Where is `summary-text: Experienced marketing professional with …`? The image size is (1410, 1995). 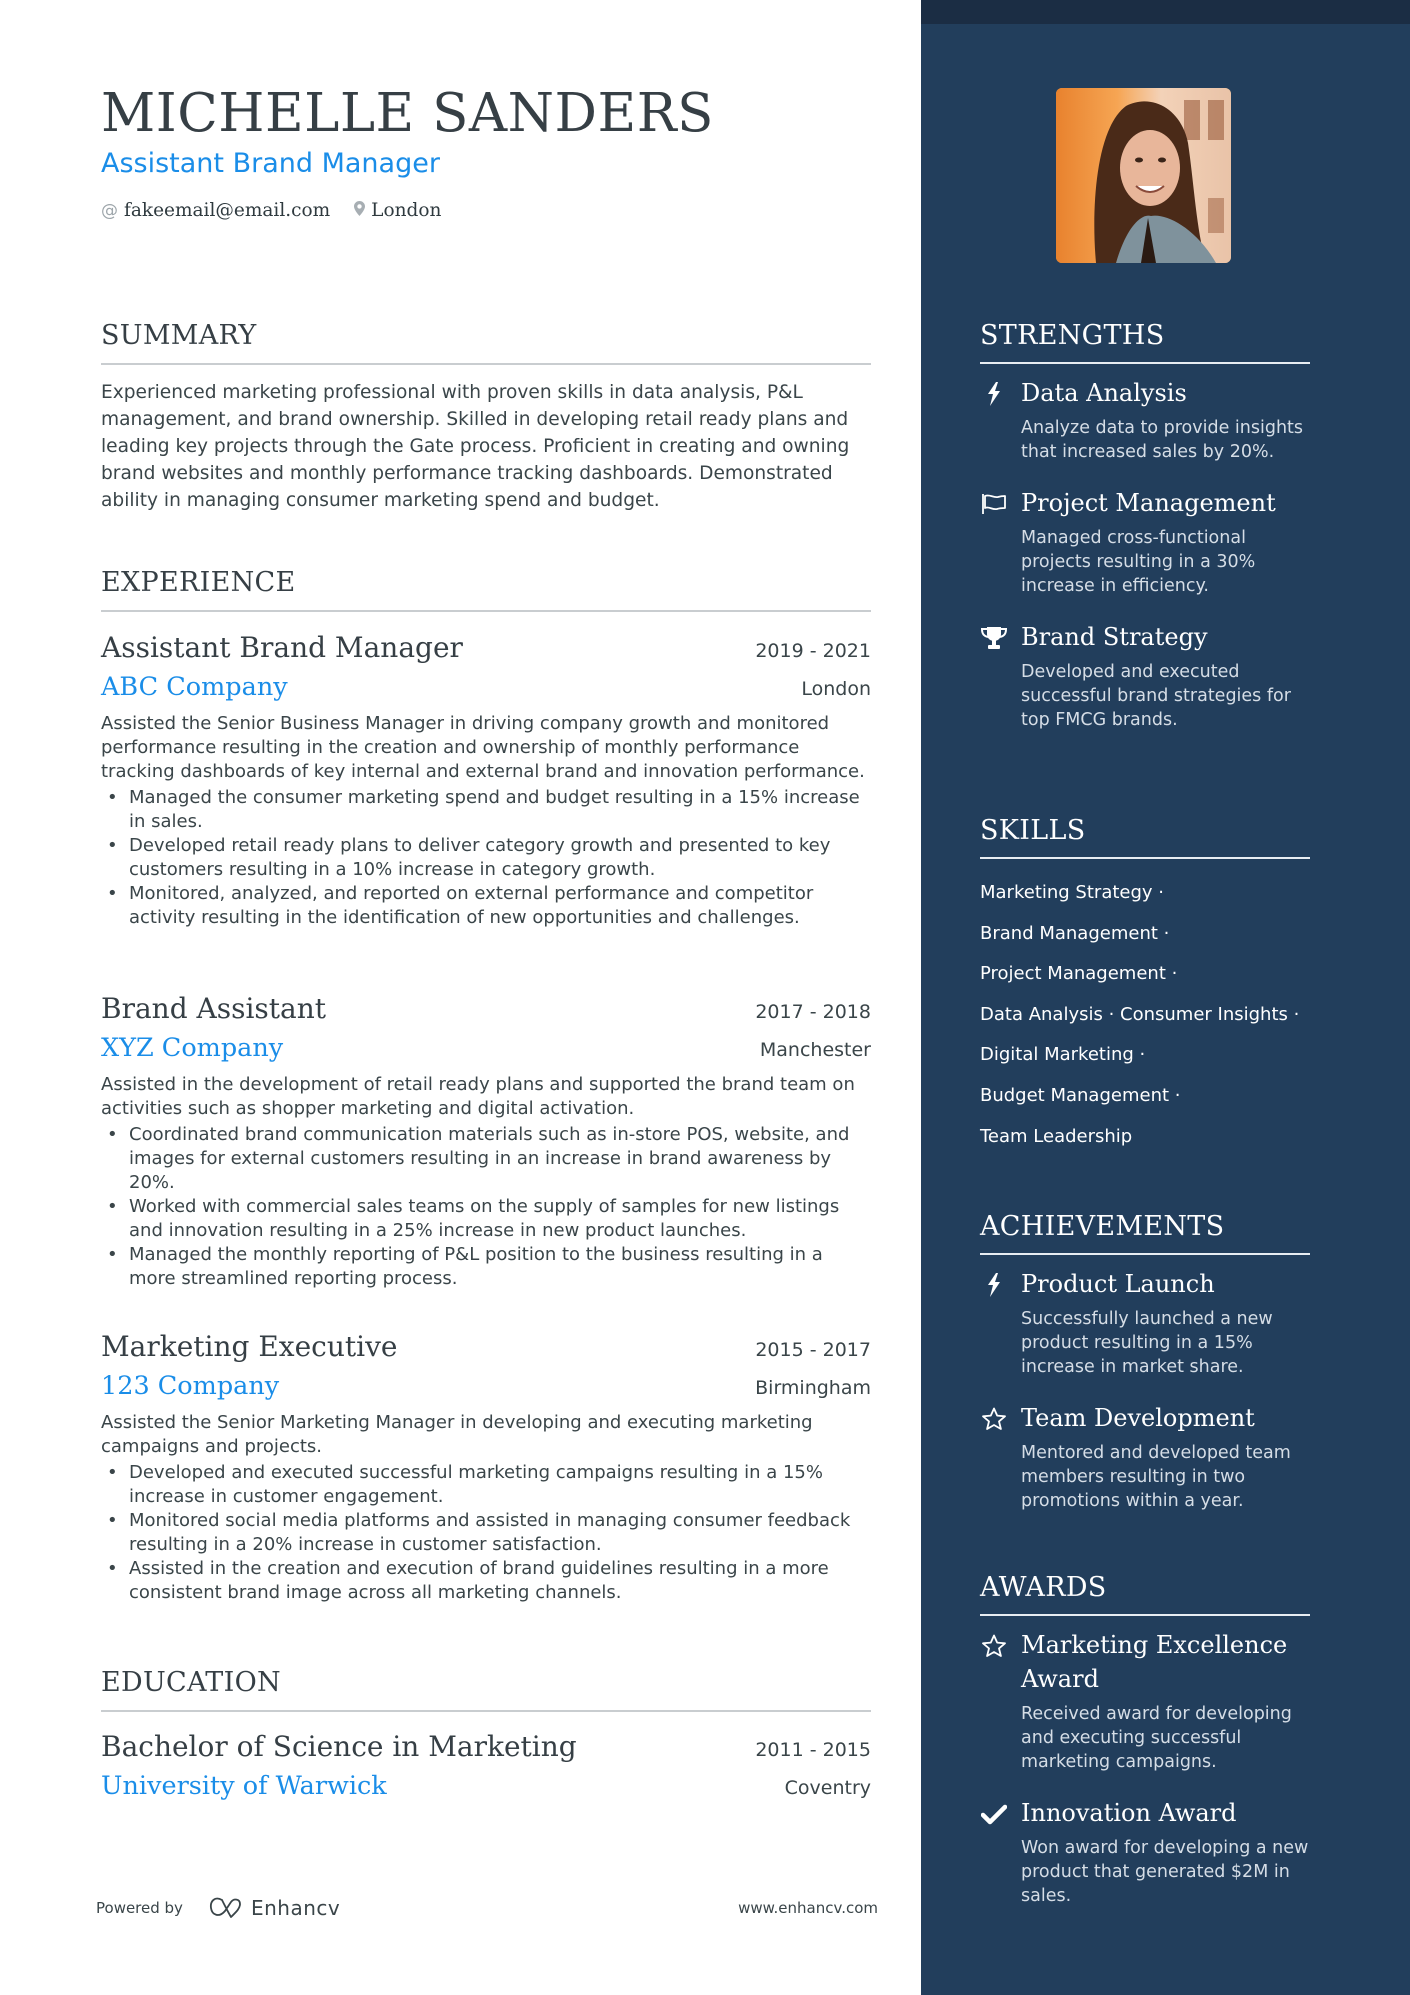
summary-text: Experienced marketing professional with … is located at coordinates (475, 446).